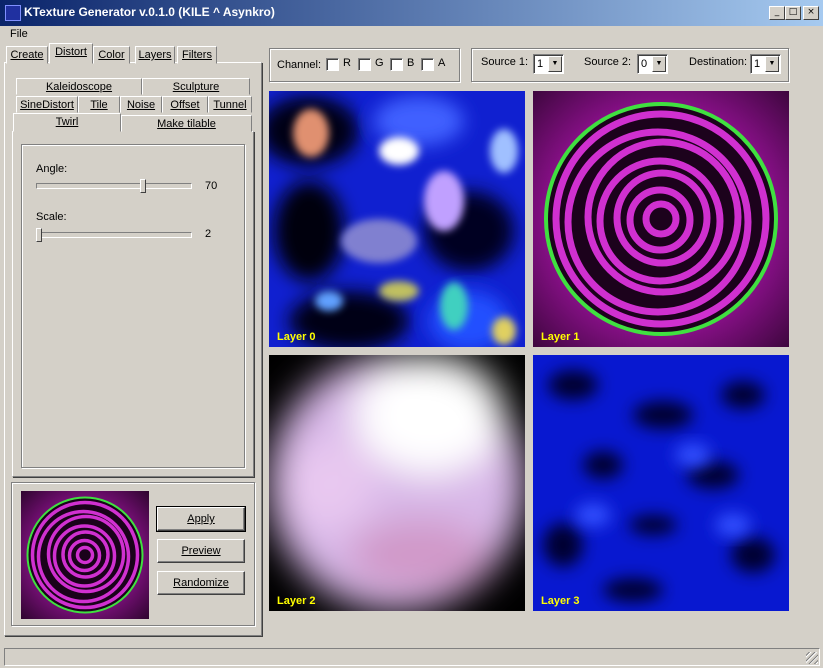  I want to click on tab-distort-label: Distort, so click(71, 52).